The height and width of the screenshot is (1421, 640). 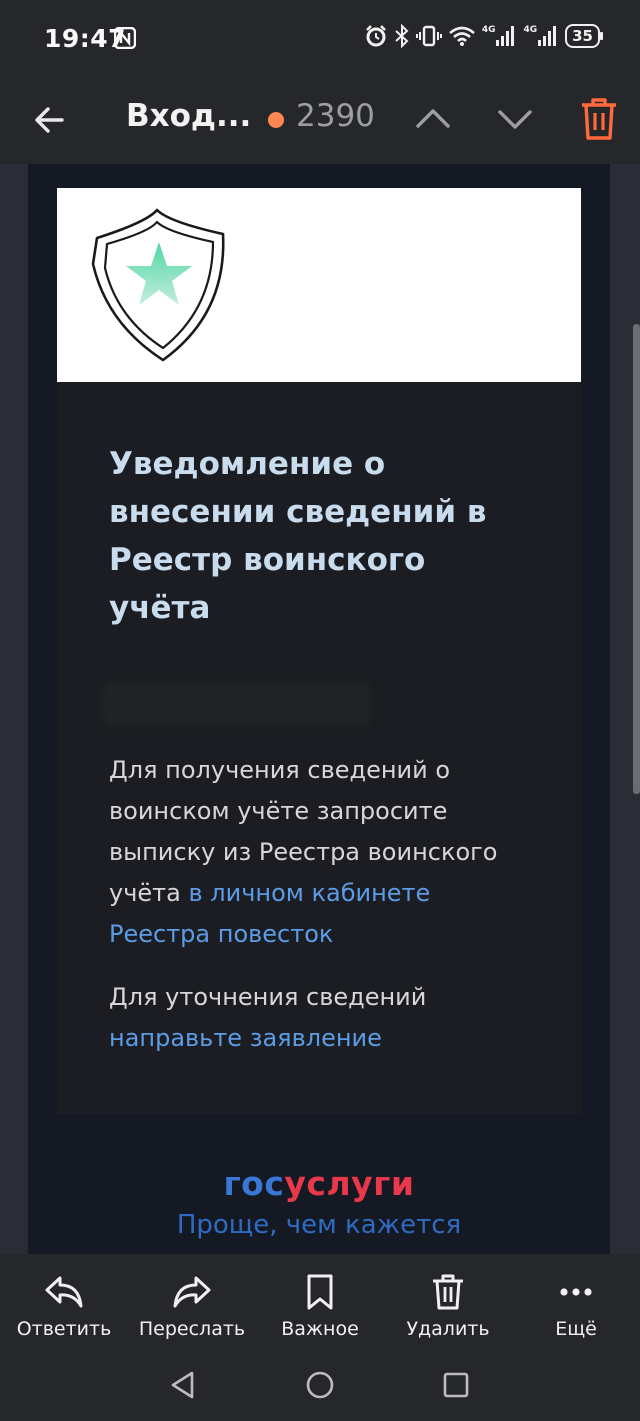 What do you see at coordinates (456, 1385) in the screenshot?
I see `recents-square-icon` at bounding box center [456, 1385].